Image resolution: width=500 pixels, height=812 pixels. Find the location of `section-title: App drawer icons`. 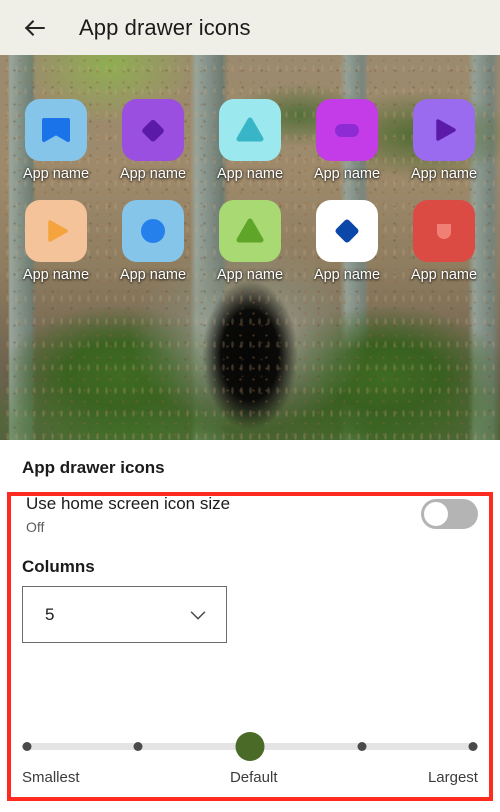

section-title: App drawer icons is located at coordinates (93, 467).